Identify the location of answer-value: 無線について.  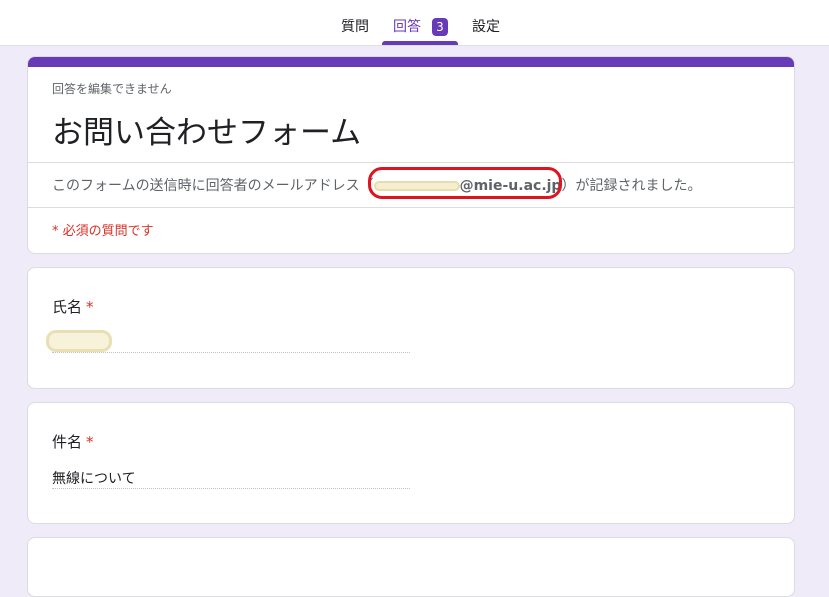
(94, 479).